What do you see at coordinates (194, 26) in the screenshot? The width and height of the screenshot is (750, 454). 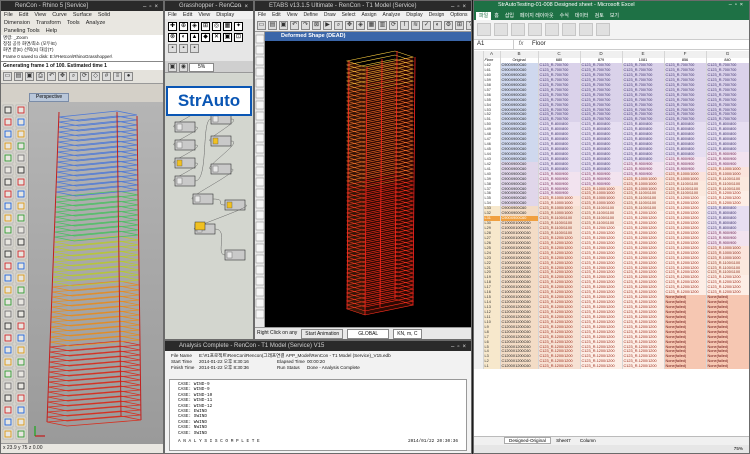 I see `component-icon: ◈` at bounding box center [194, 26].